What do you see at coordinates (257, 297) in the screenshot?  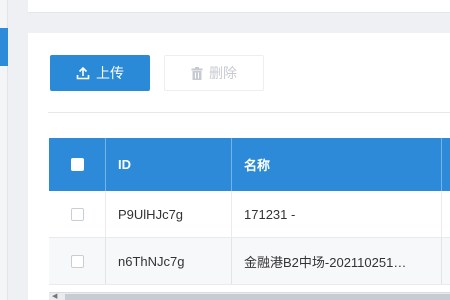 I see `scrollbar-thumb` at bounding box center [257, 297].